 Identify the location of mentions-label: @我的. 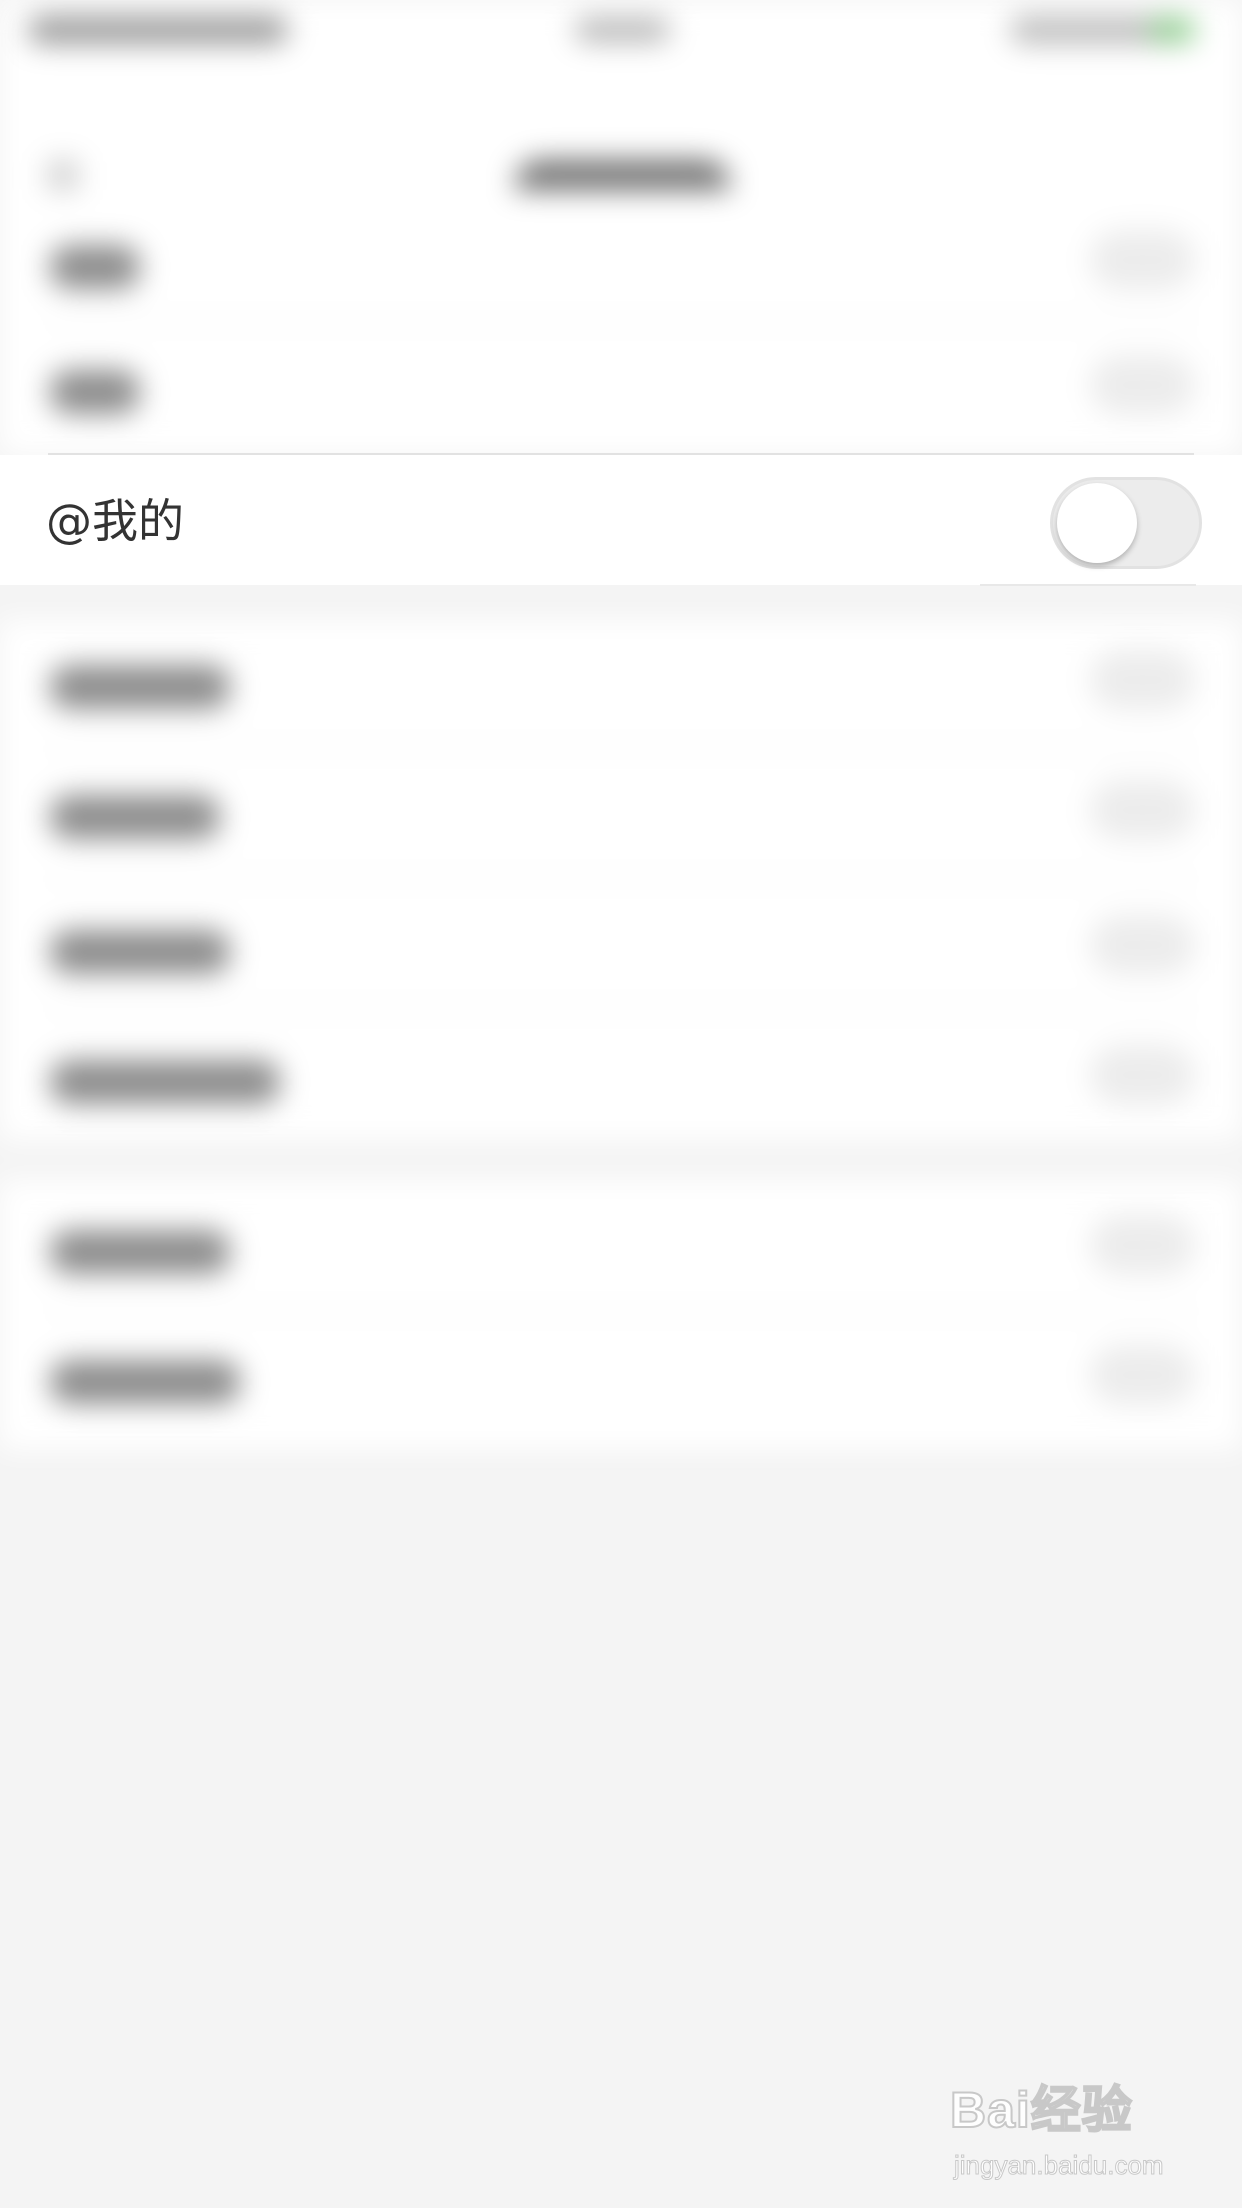
(115, 521).